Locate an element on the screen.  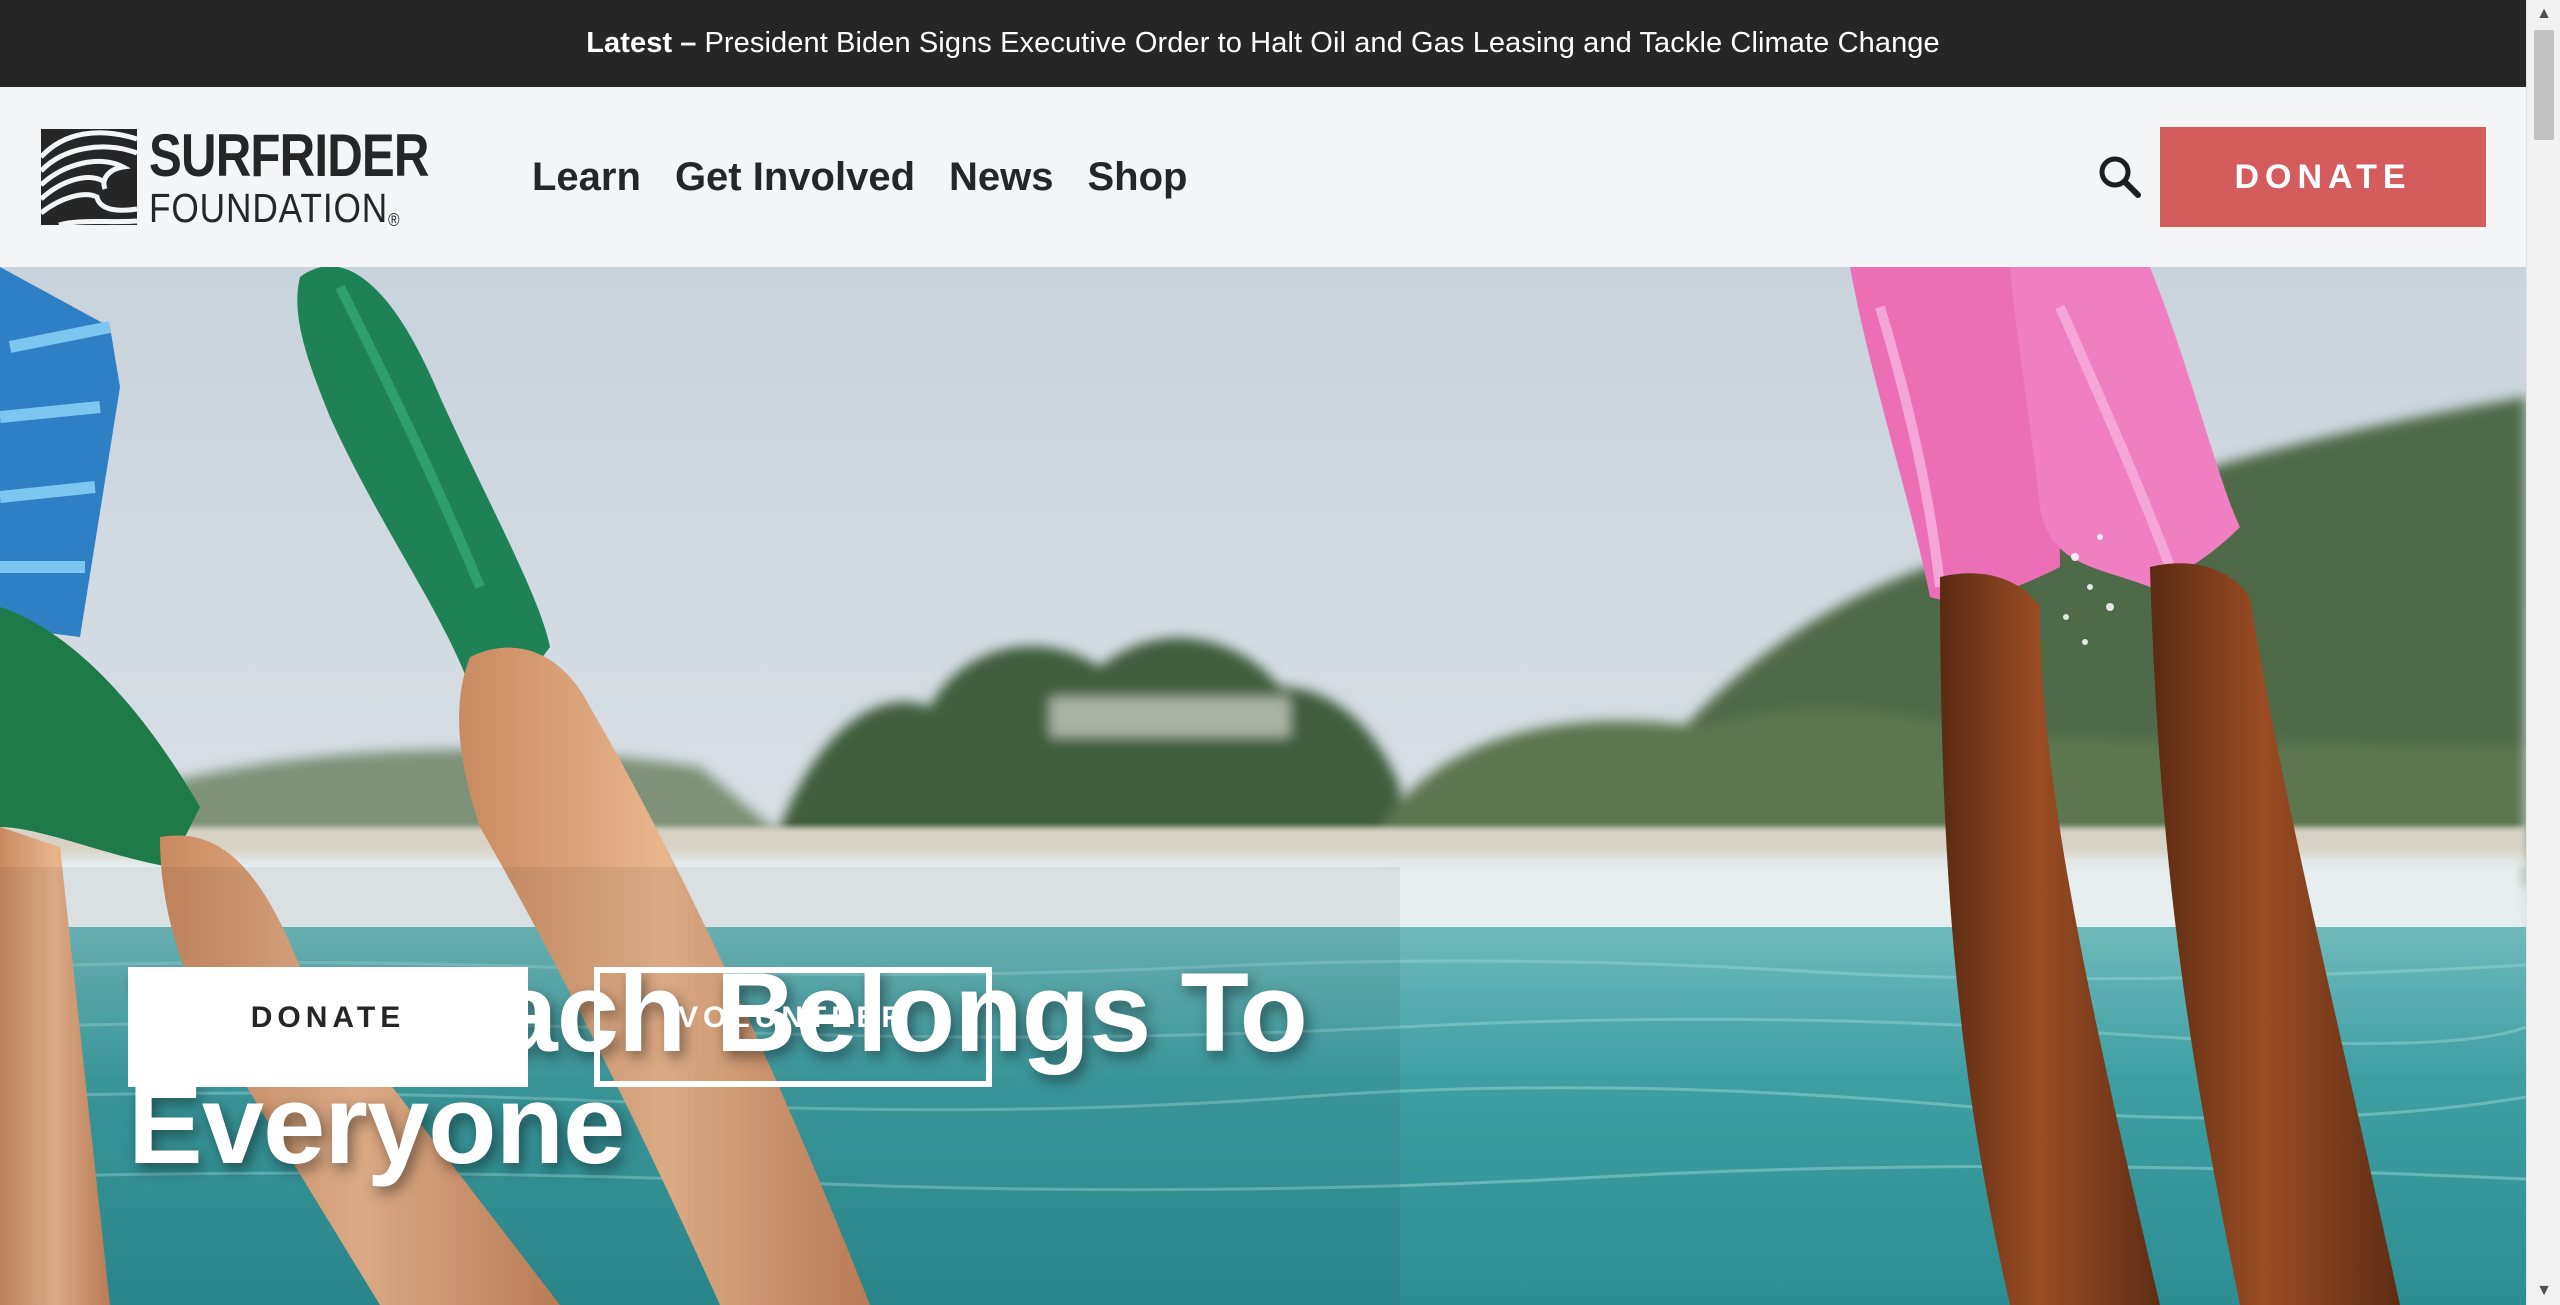
page-scrollbar: ▲ ▼ is located at coordinates (2543, 652).